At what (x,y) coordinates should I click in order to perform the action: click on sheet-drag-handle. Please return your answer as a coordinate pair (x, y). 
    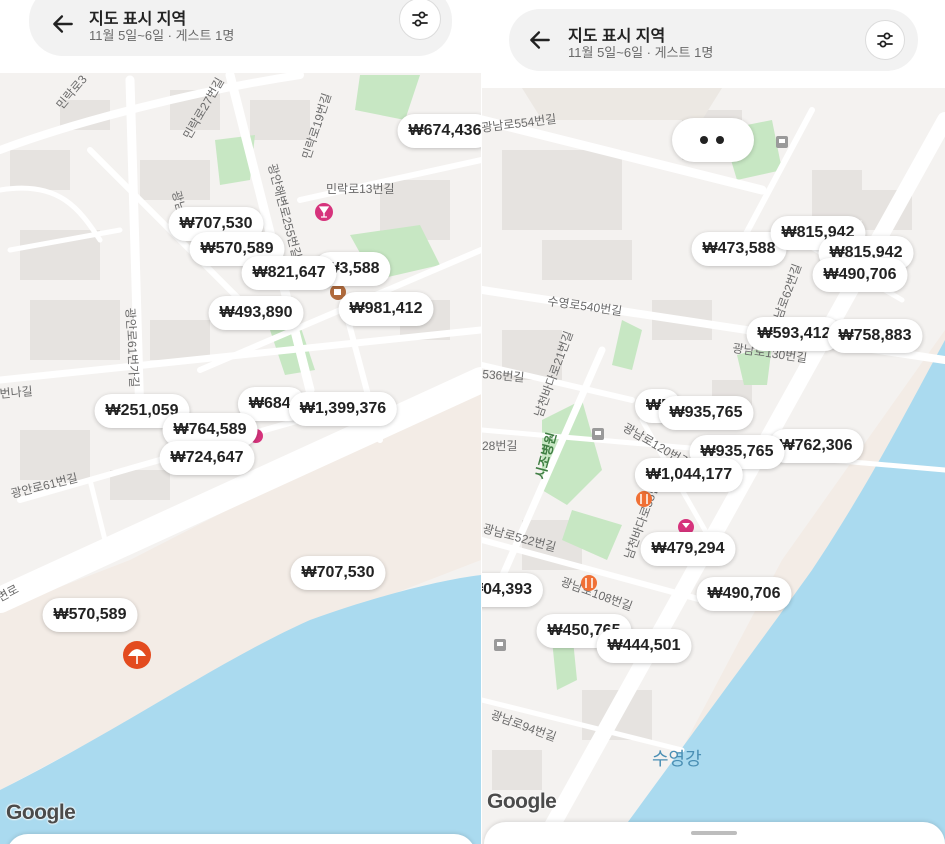
    Looking at the image, I should click on (714, 833).